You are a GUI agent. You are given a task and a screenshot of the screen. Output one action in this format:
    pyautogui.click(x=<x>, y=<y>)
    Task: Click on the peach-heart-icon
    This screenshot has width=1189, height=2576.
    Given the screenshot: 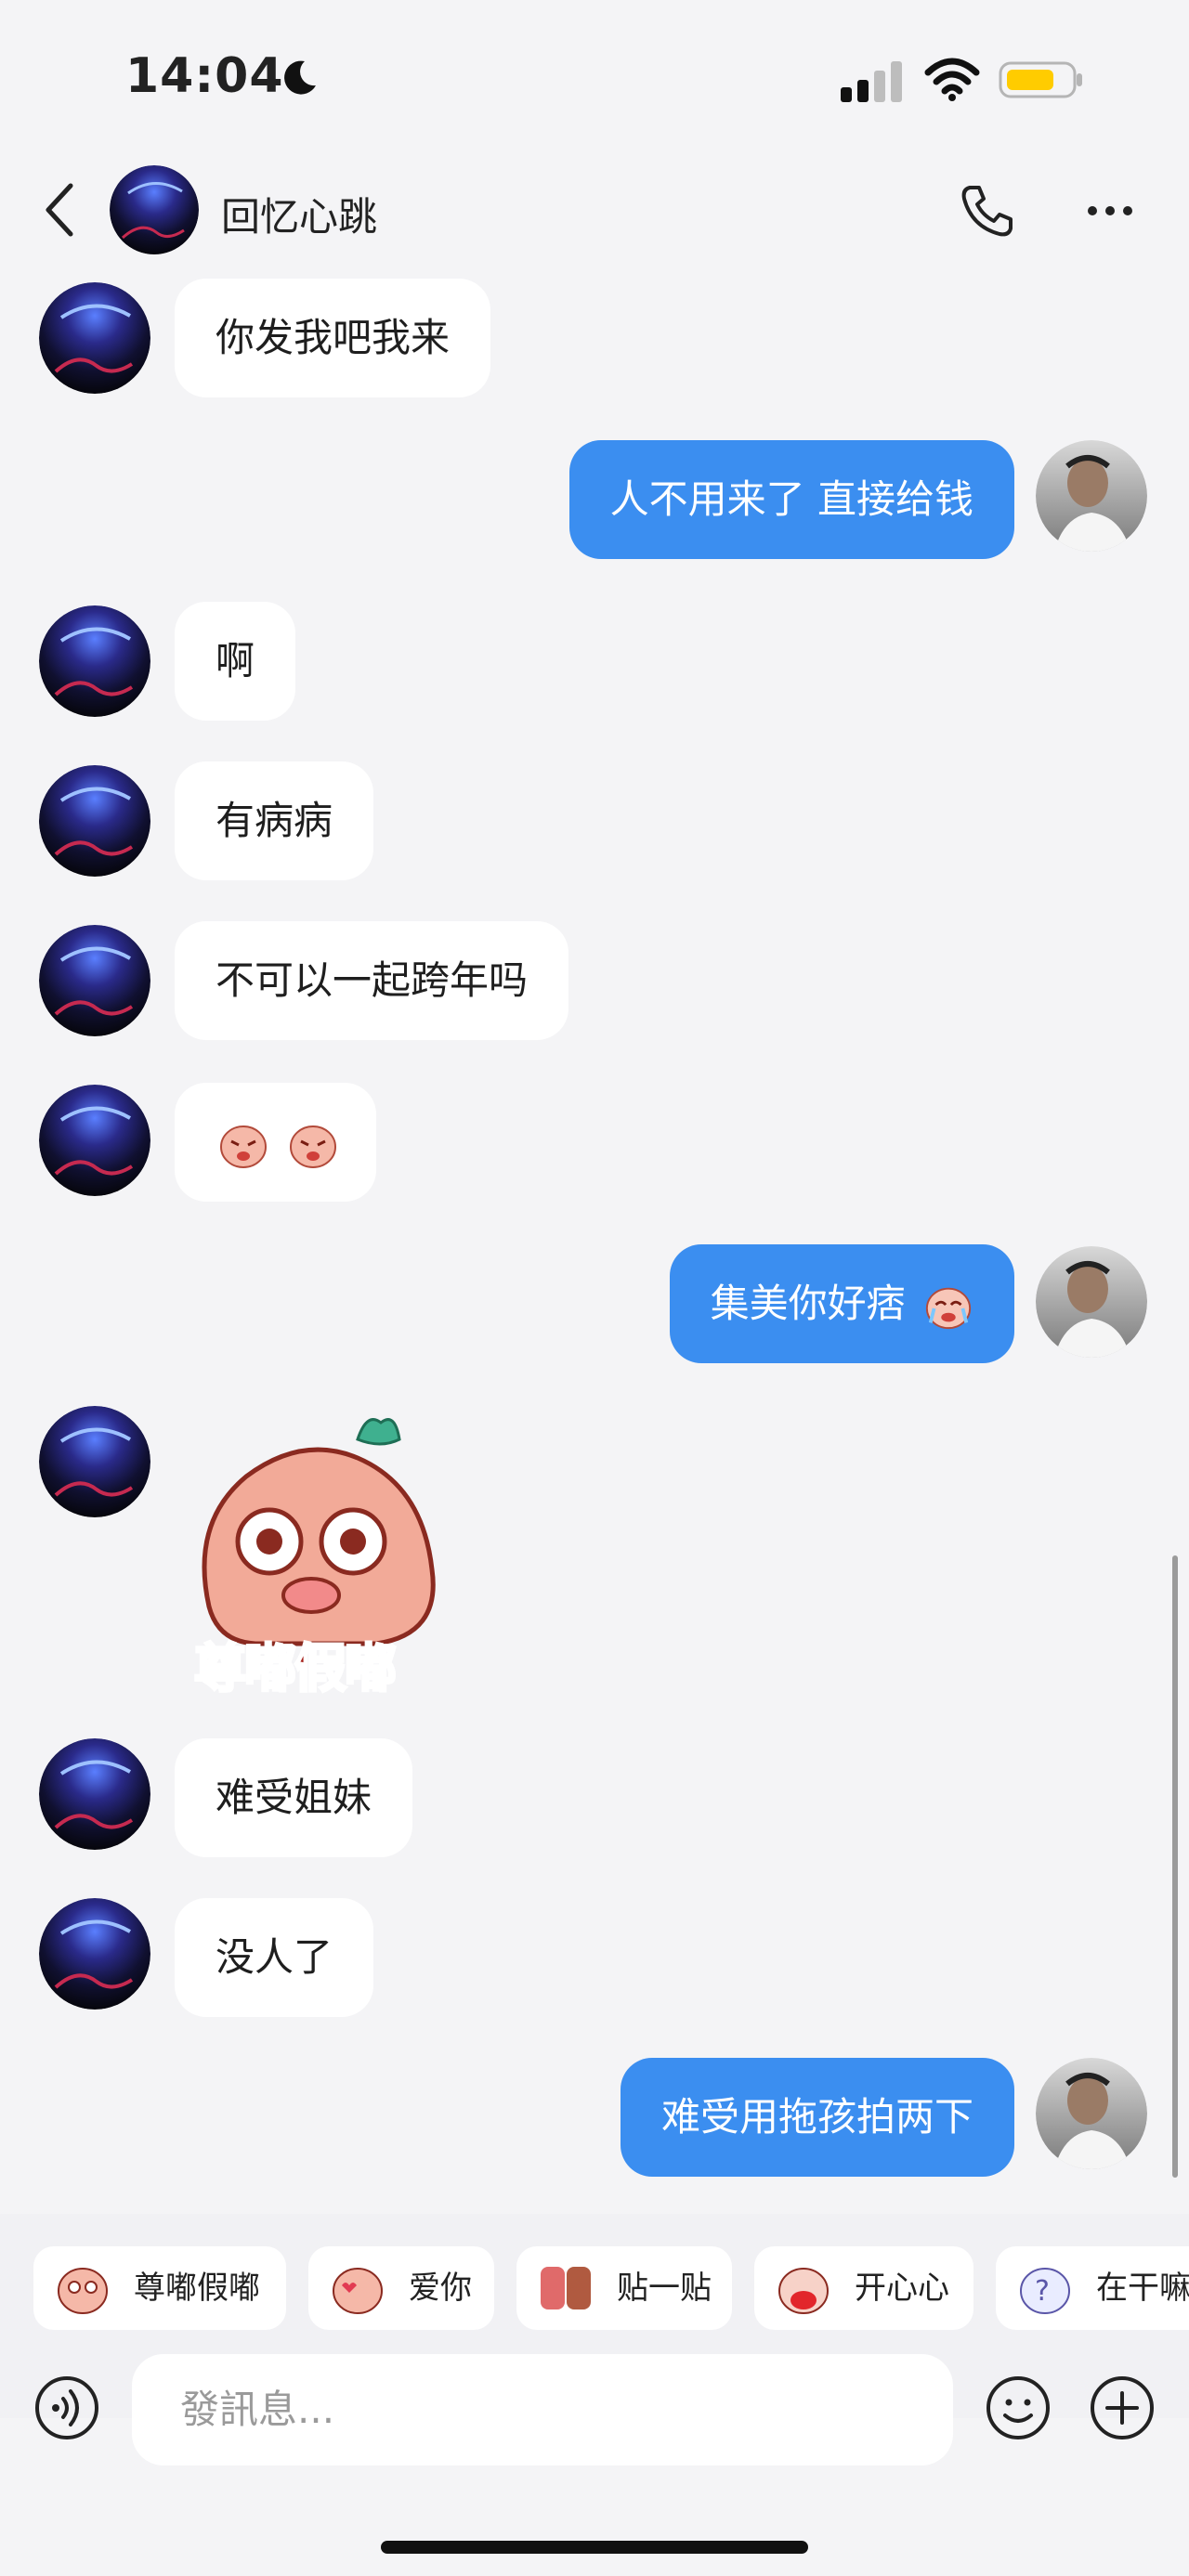 What is the action you would take?
    pyautogui.click(x=358, y=2291)
    